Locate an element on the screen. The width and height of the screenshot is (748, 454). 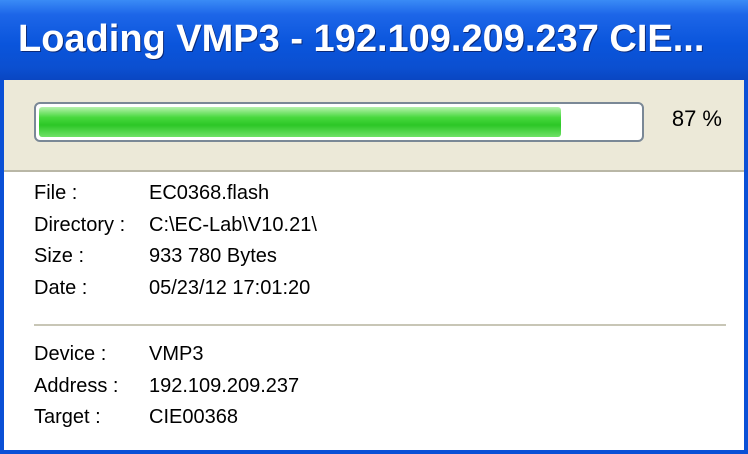
target-label: Target : is located at coordinates (67, 417).